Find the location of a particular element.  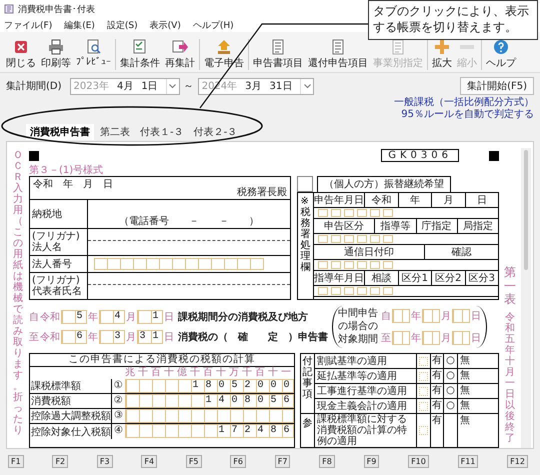

date-dropdown: 2023年 4月 1日 is located at coordinates (125, 86).